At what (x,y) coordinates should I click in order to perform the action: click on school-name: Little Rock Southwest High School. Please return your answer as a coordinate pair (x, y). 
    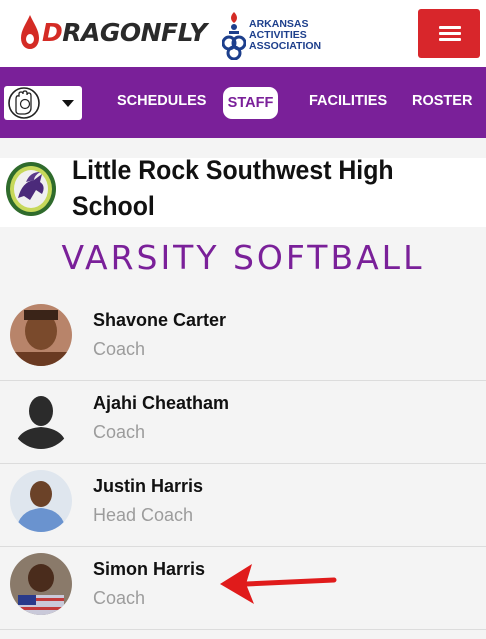
    Looking at the image, I should click on (233, 188).